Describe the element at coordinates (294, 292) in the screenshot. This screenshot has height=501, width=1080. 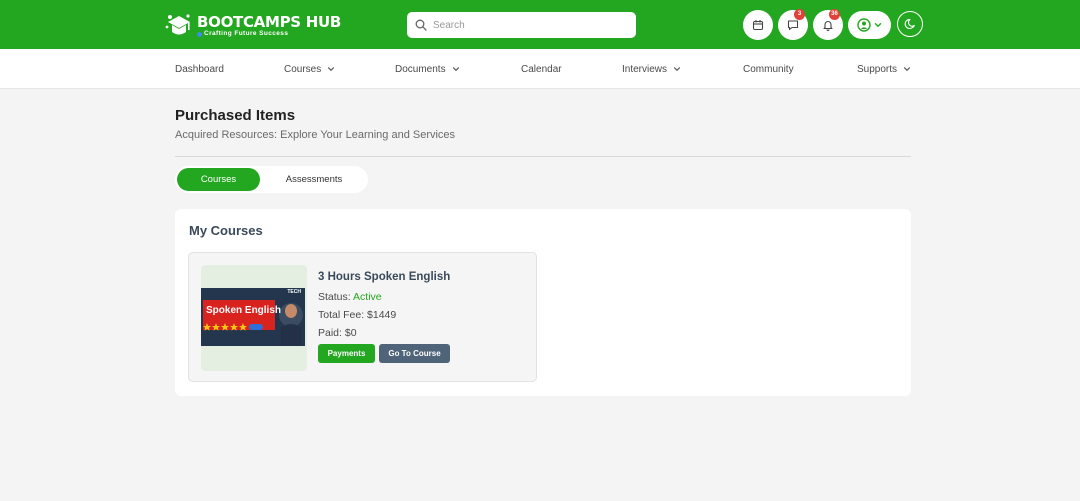
I see `thumbnail-logo: TECH` at that location.